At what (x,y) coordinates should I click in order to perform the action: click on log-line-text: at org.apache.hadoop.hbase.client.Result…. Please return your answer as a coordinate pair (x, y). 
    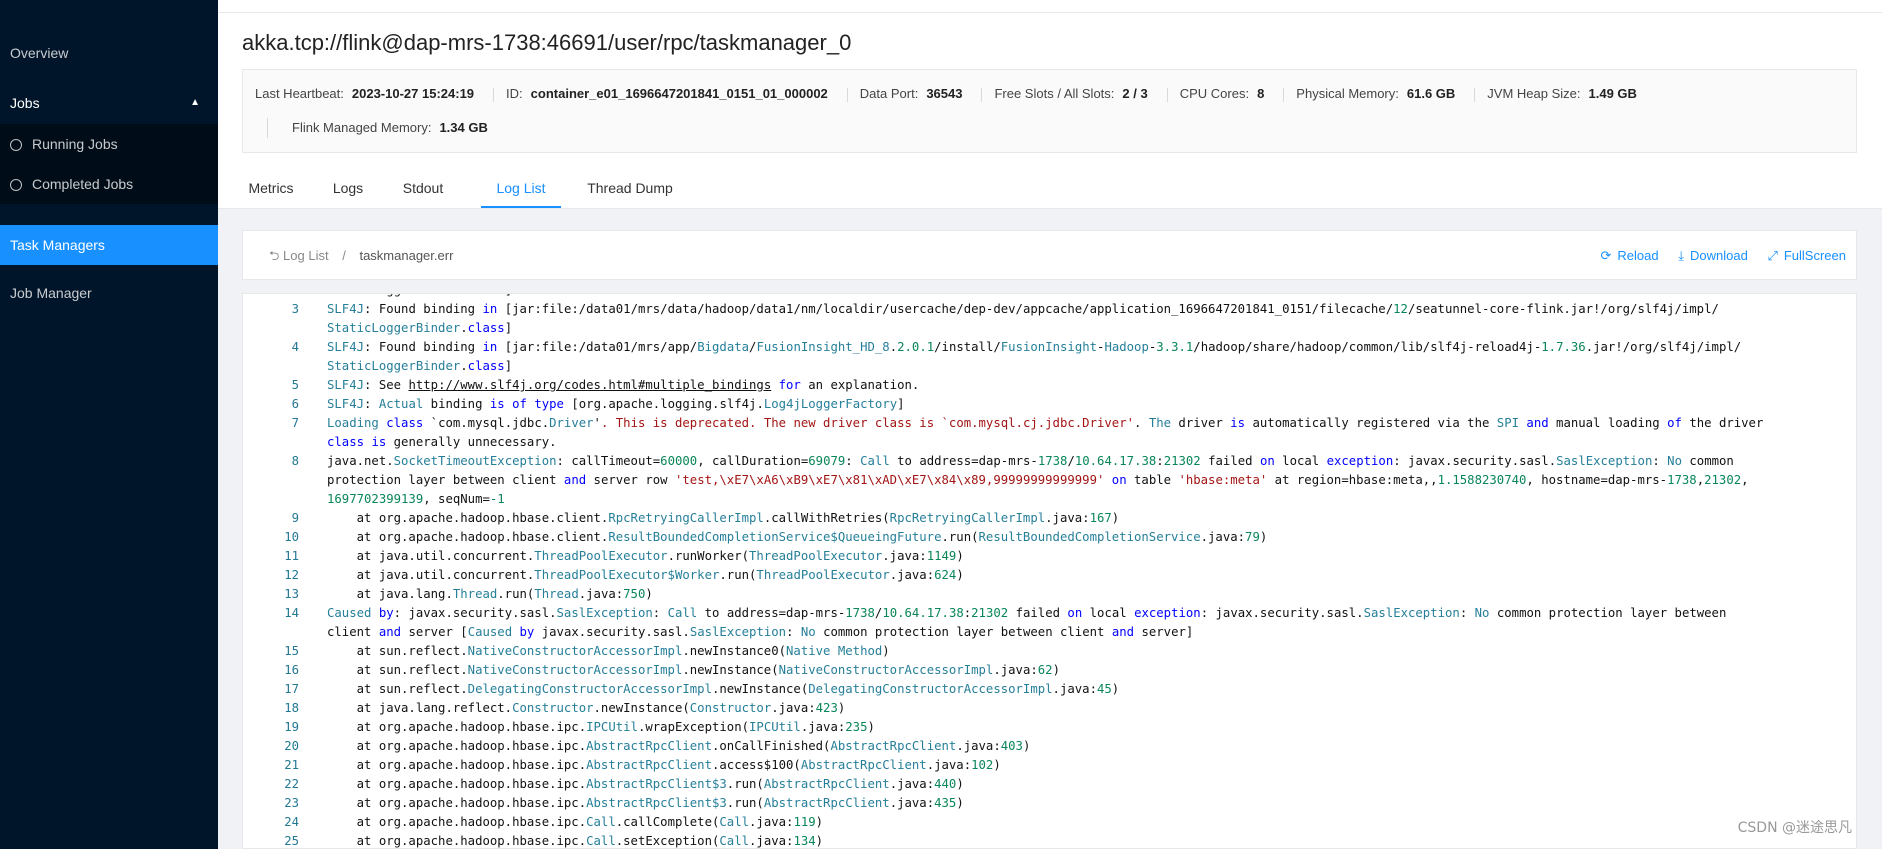
    Looking at the image, I should click on (797, 537).